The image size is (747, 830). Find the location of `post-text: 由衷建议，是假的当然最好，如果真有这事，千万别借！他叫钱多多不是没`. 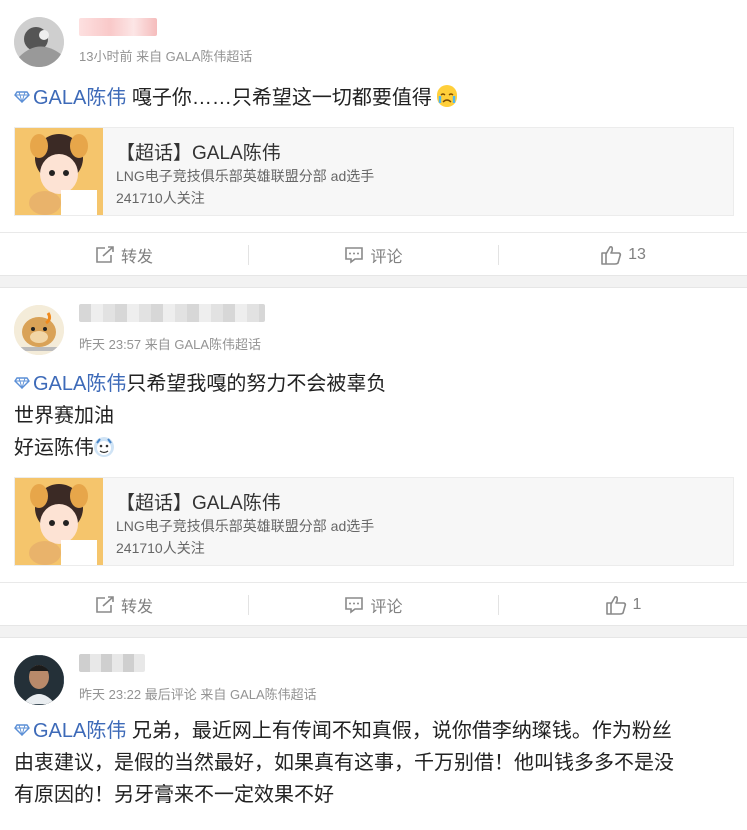

post-text: 由衷建议，是假的当然最好，如果真有这事，千万别借！他叫钱多多不是没 is located at coordinates (344, 763).